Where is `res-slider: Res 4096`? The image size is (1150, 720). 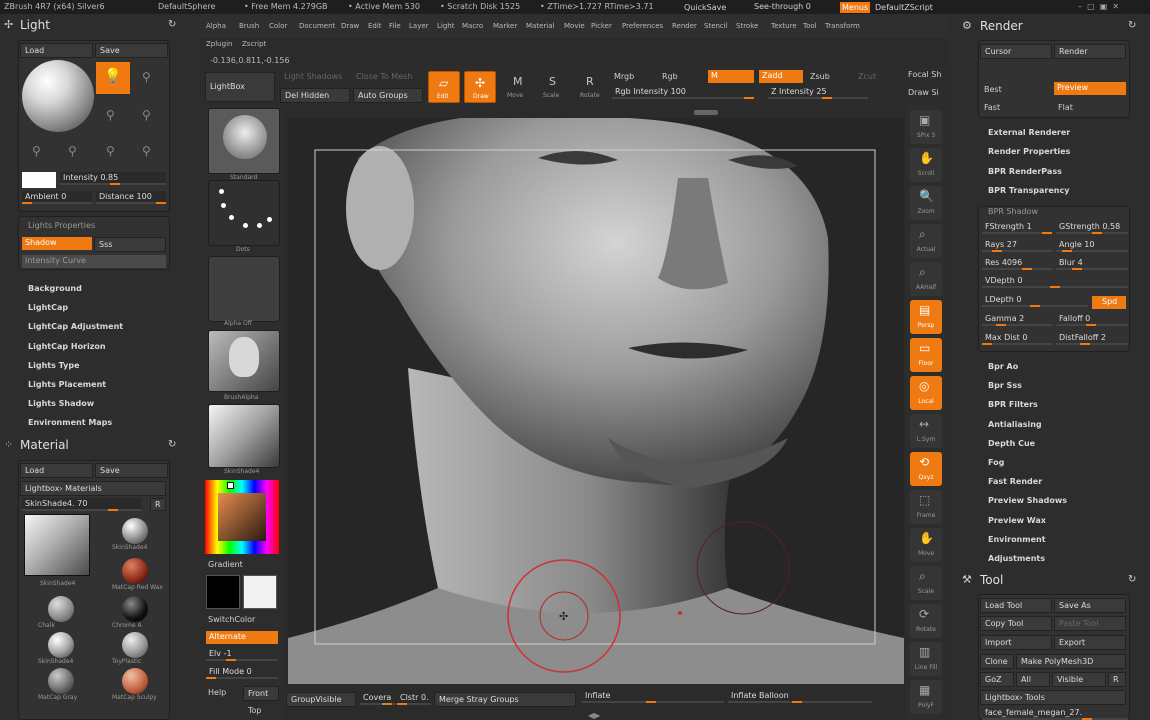 res-slider: Res 4096 is located at coordinates (1017, 263).